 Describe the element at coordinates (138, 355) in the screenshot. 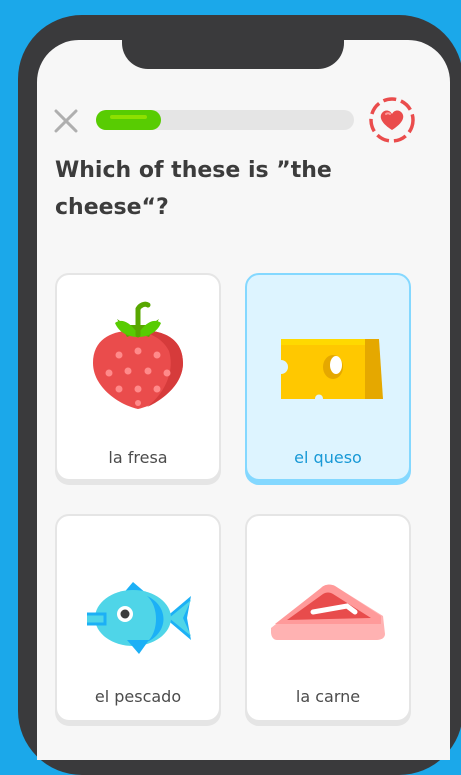

I see `strawberry-icon` at that location.